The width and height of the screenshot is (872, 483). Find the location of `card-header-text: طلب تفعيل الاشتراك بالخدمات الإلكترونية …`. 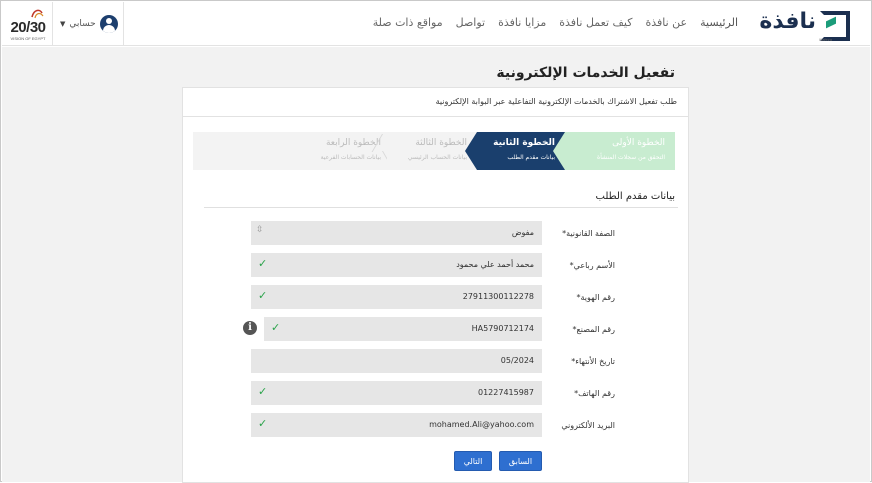

card-header-text: طلب تفعيل الاشتراك بالخدمات الإلكترونية … is located at coordinates (556, 101).